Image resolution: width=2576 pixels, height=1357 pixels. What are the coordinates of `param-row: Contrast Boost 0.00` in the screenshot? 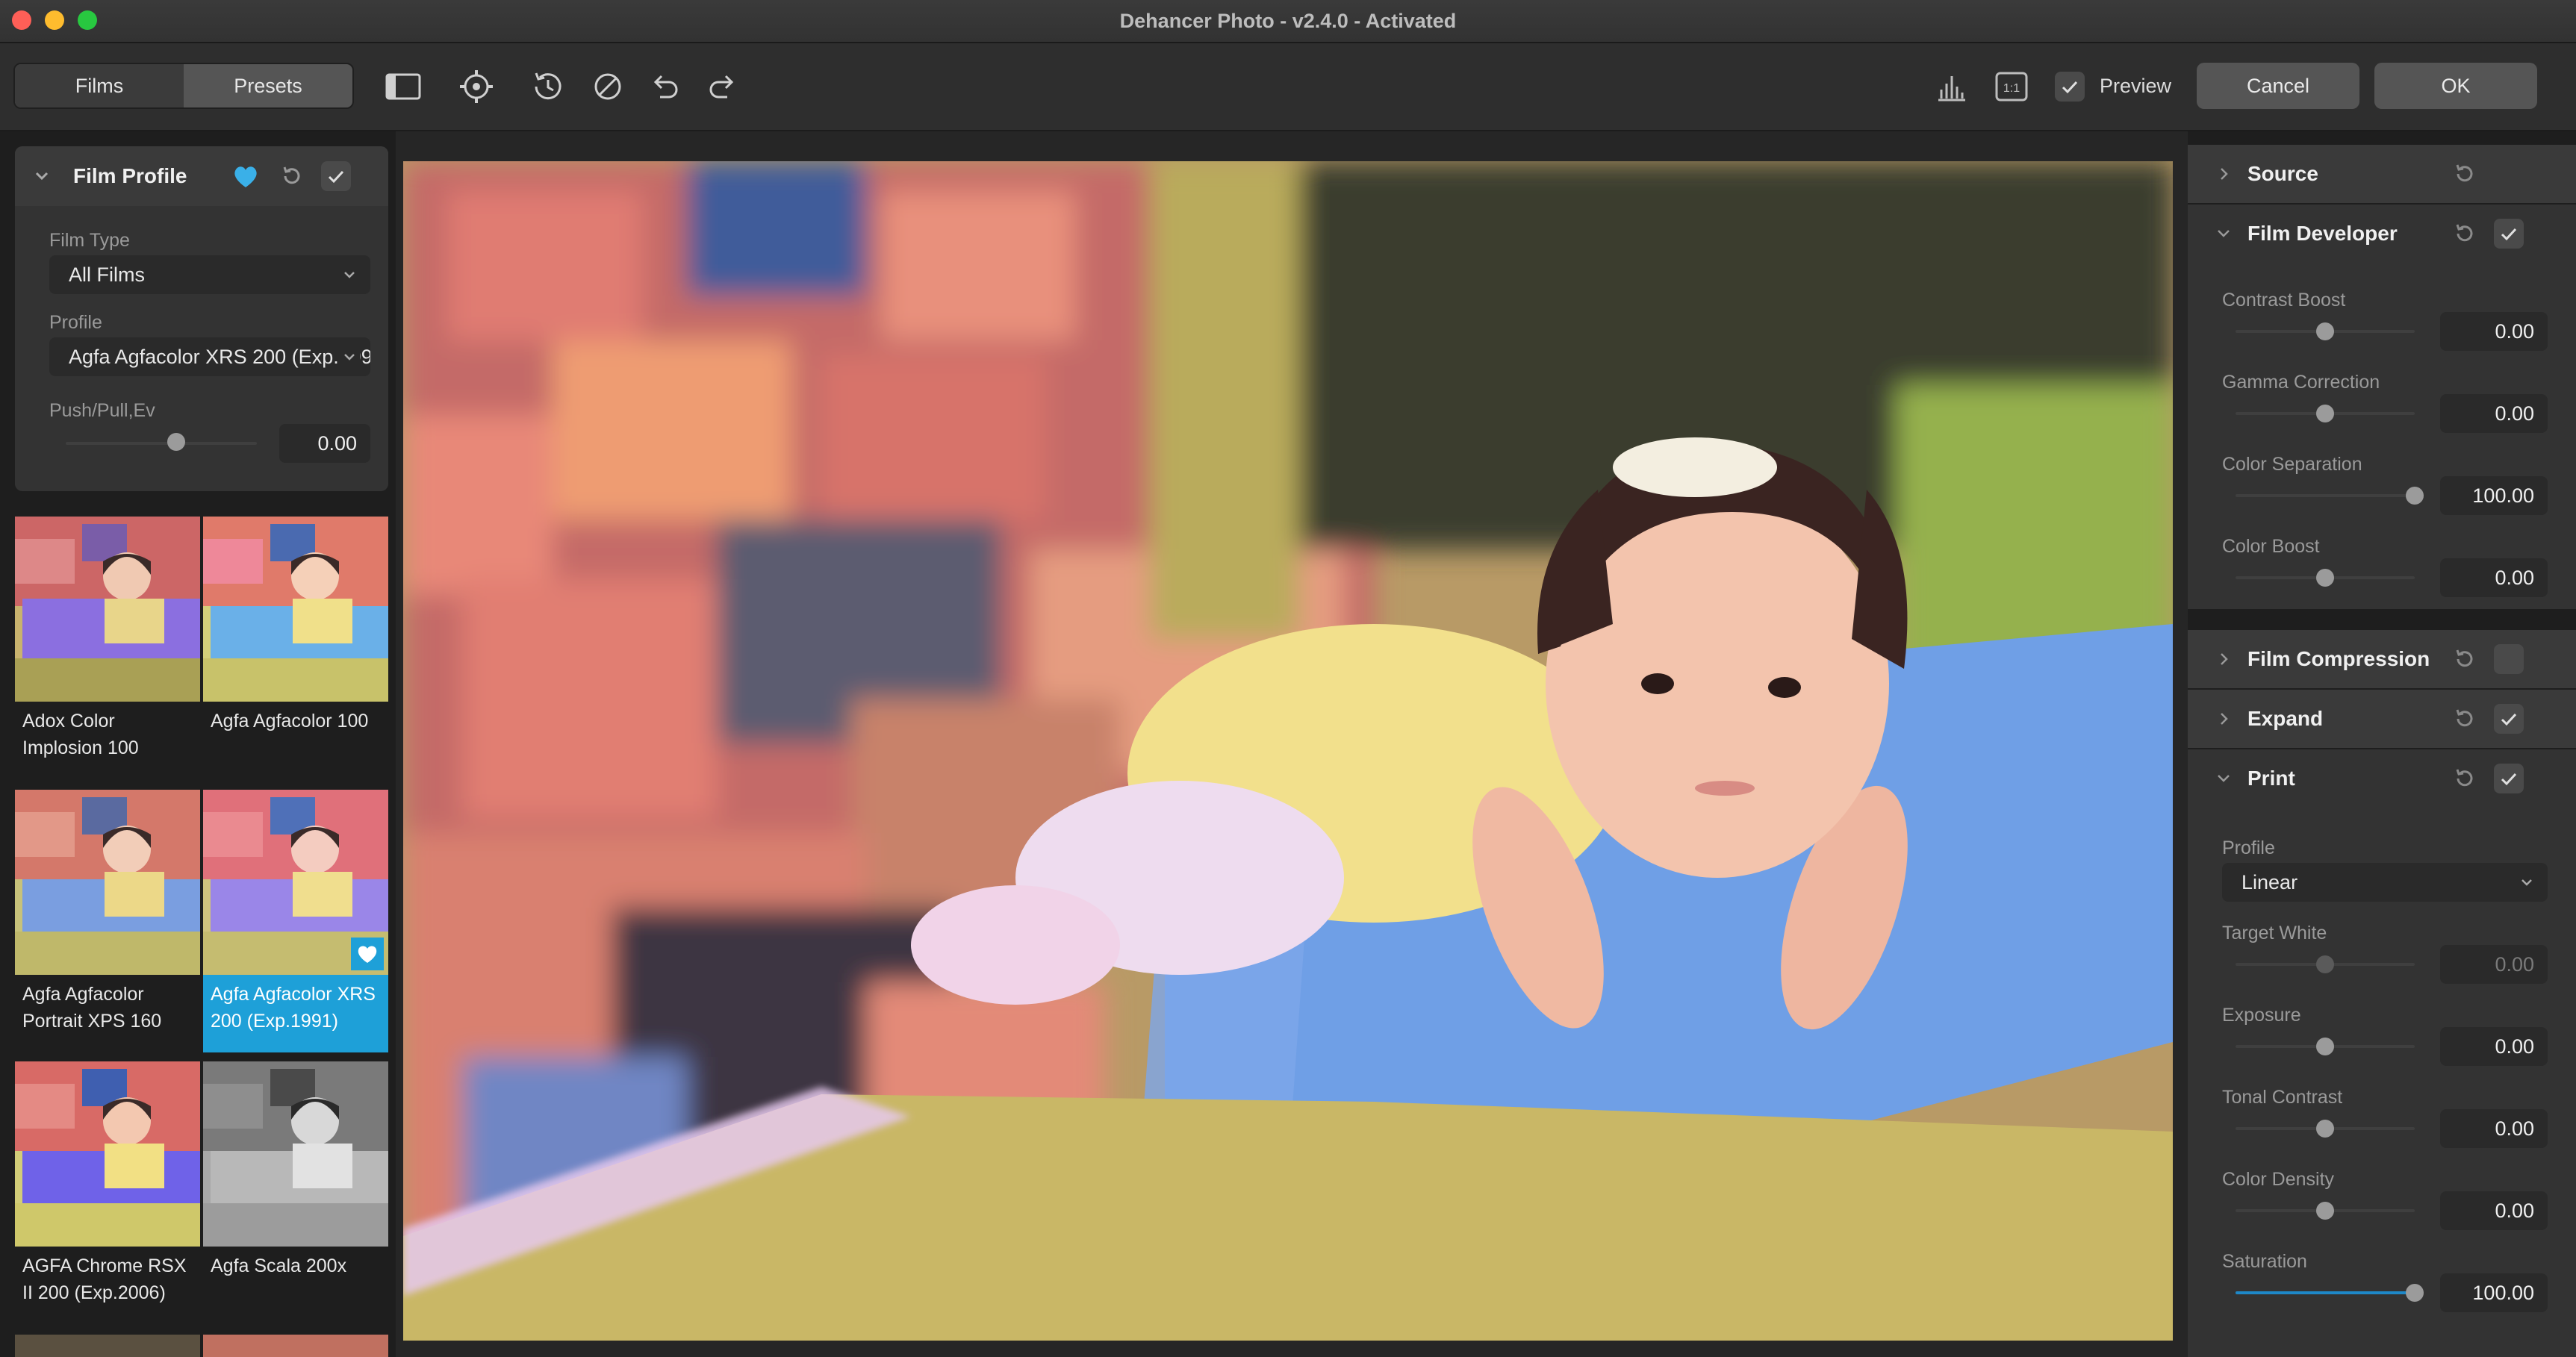 It's located at (2382, 331).